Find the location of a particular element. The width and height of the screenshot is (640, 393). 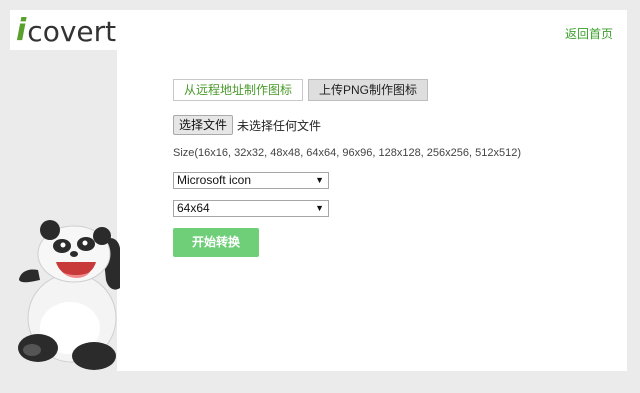

logo-text: covert is located at coordinates (72, 31).